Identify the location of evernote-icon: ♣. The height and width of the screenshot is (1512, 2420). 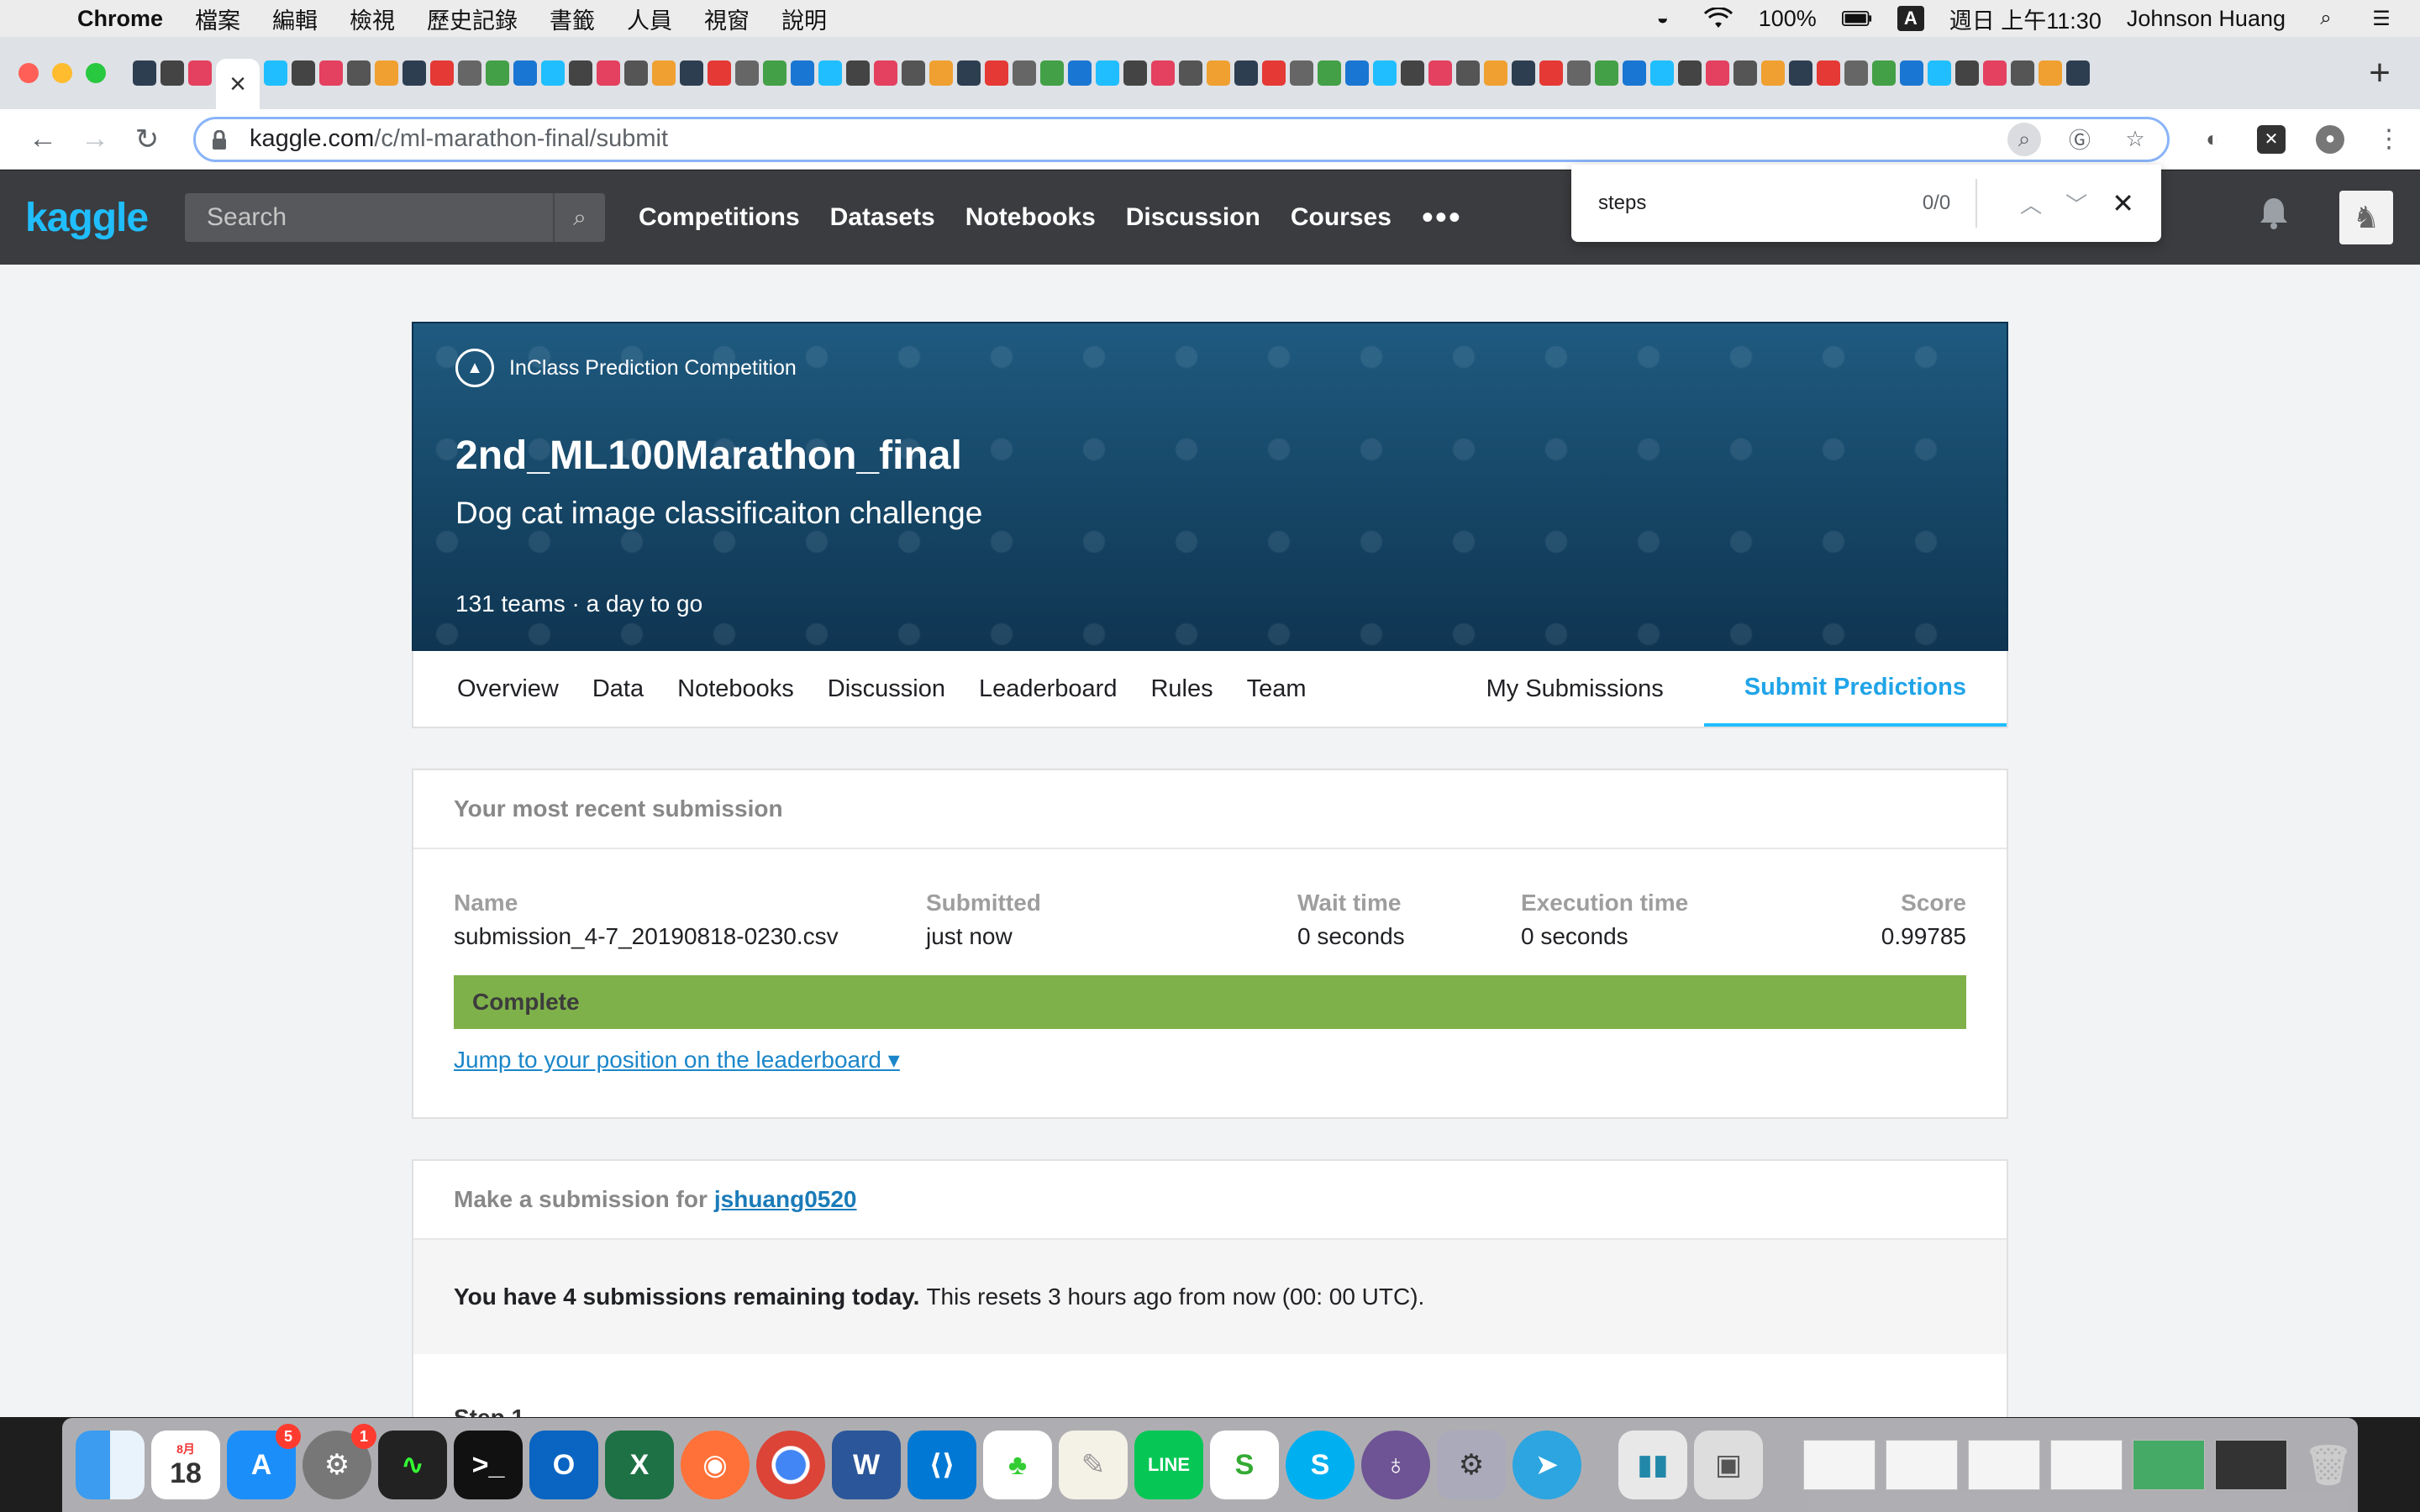
(1018, 1465).